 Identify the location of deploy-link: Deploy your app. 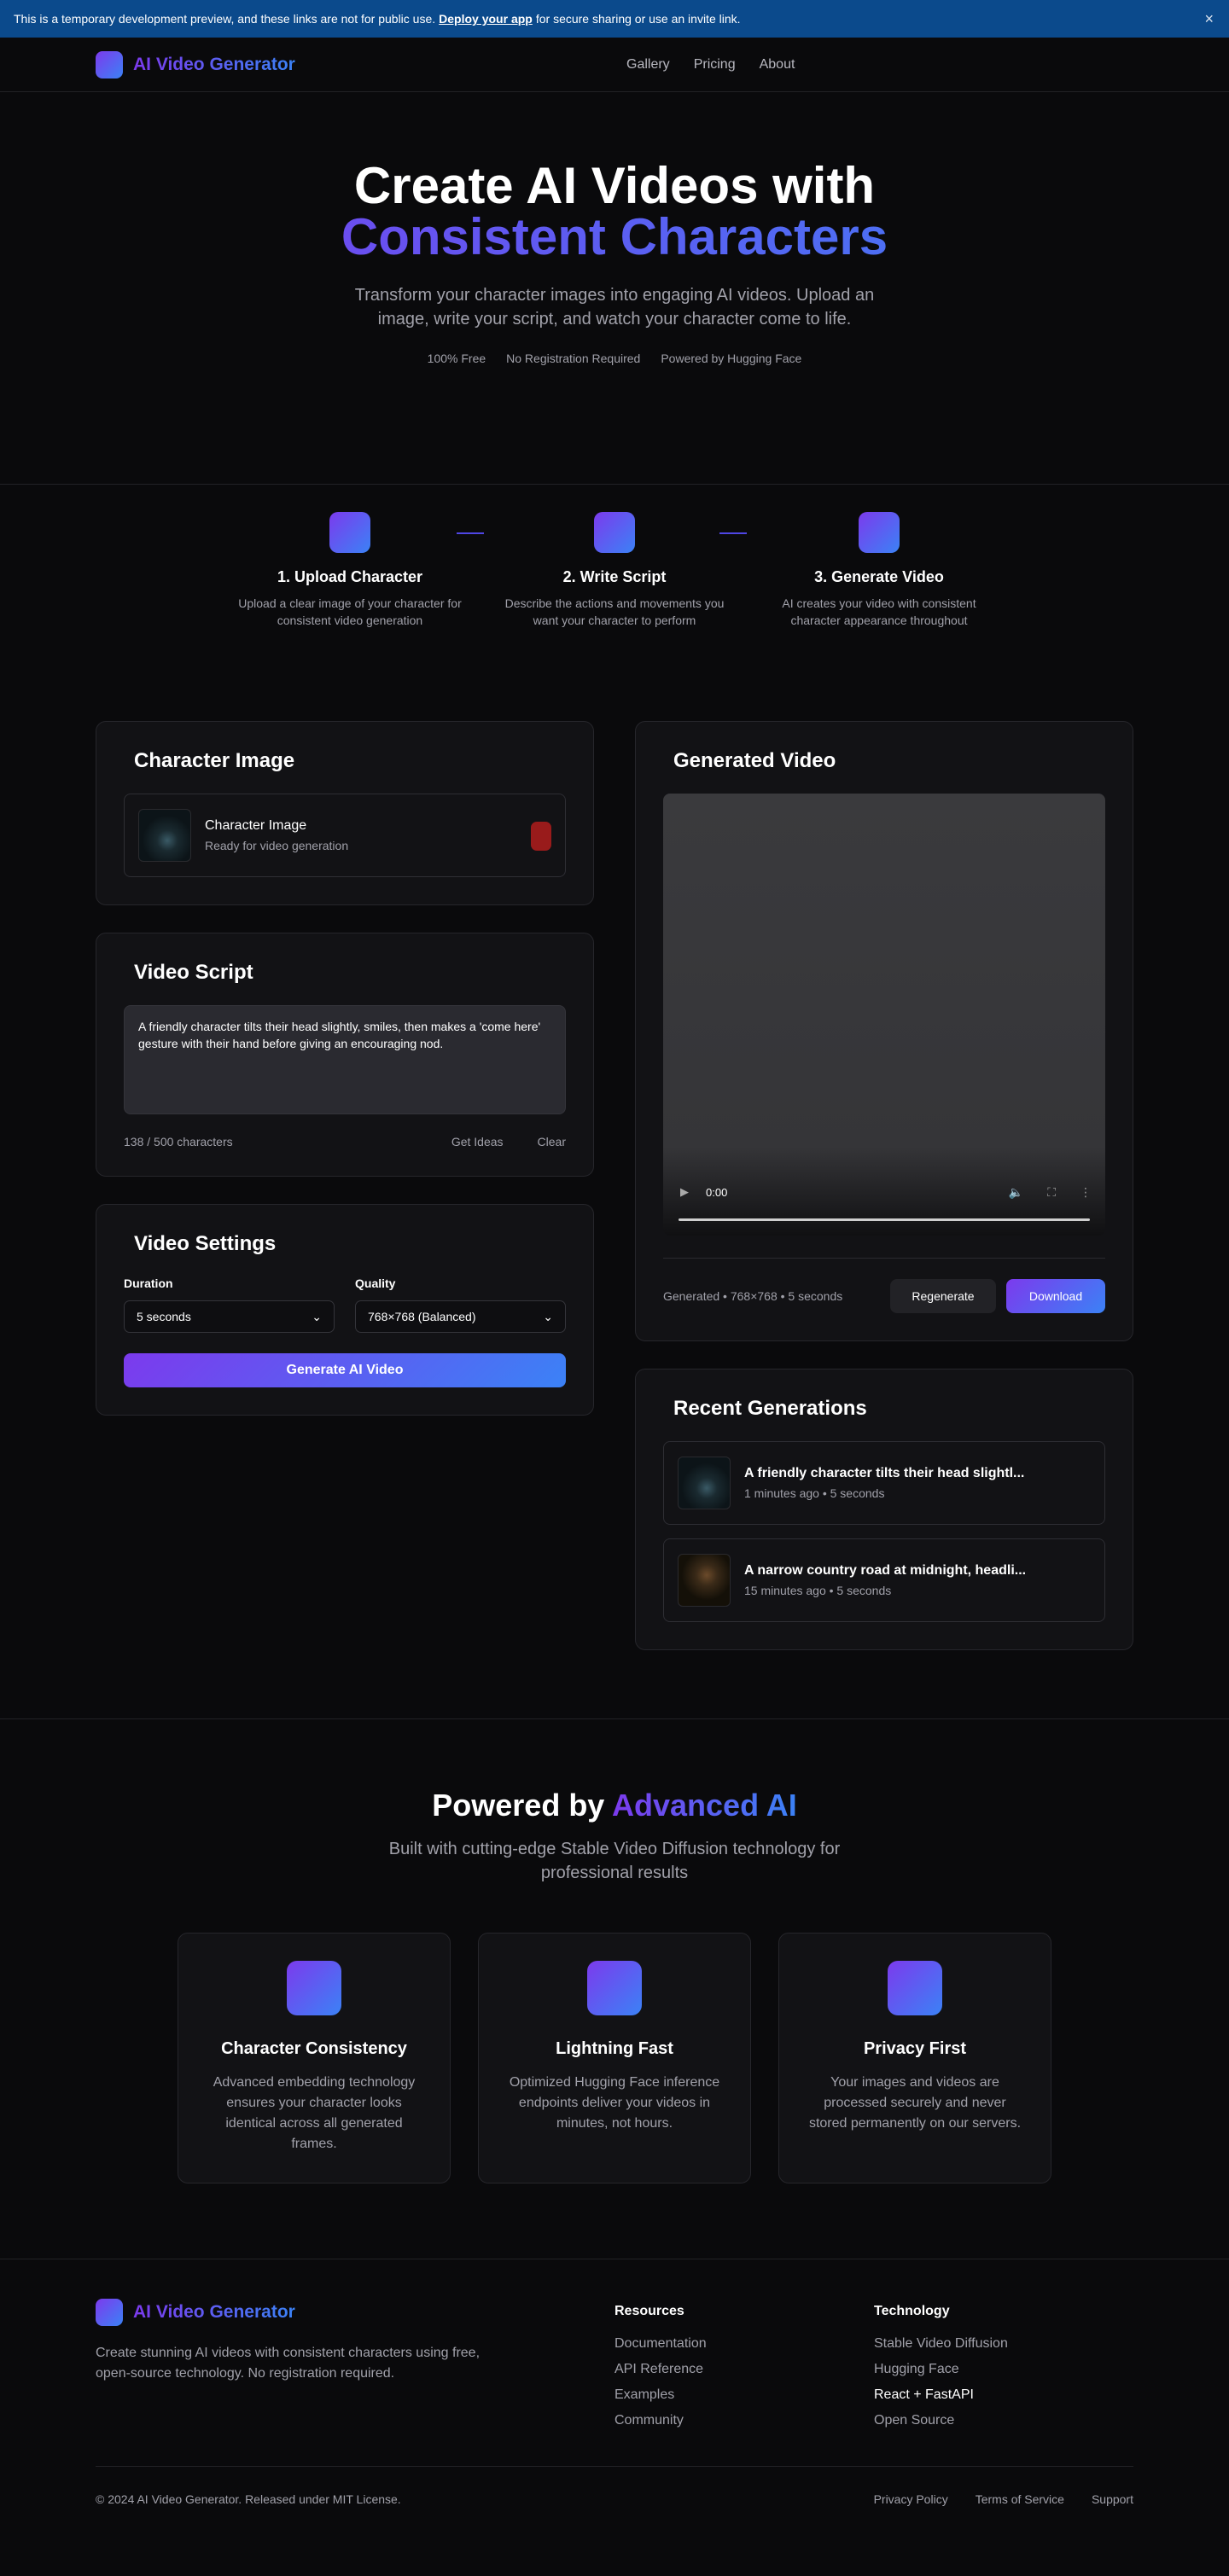
(486, 19).